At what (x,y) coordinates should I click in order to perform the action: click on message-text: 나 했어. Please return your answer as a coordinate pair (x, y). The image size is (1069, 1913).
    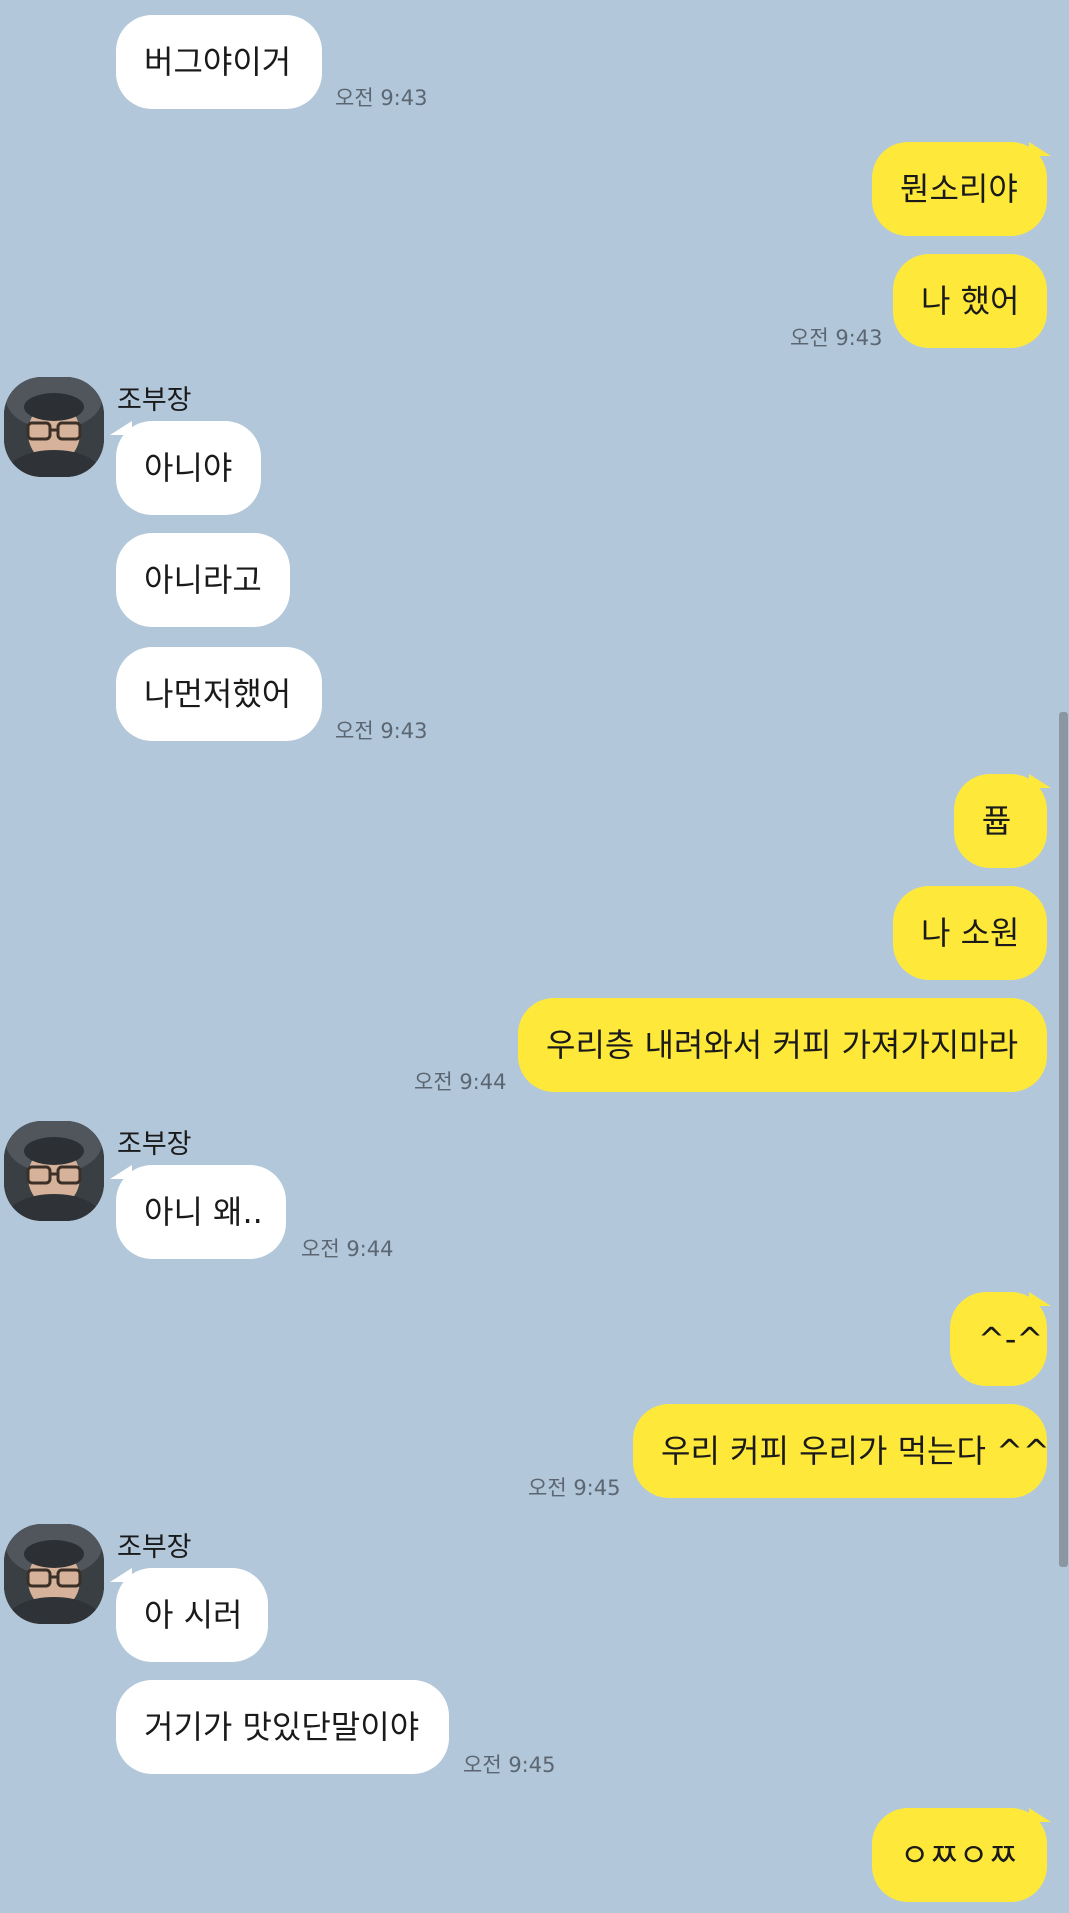
    Looking at the image, I should click on (970, 301).